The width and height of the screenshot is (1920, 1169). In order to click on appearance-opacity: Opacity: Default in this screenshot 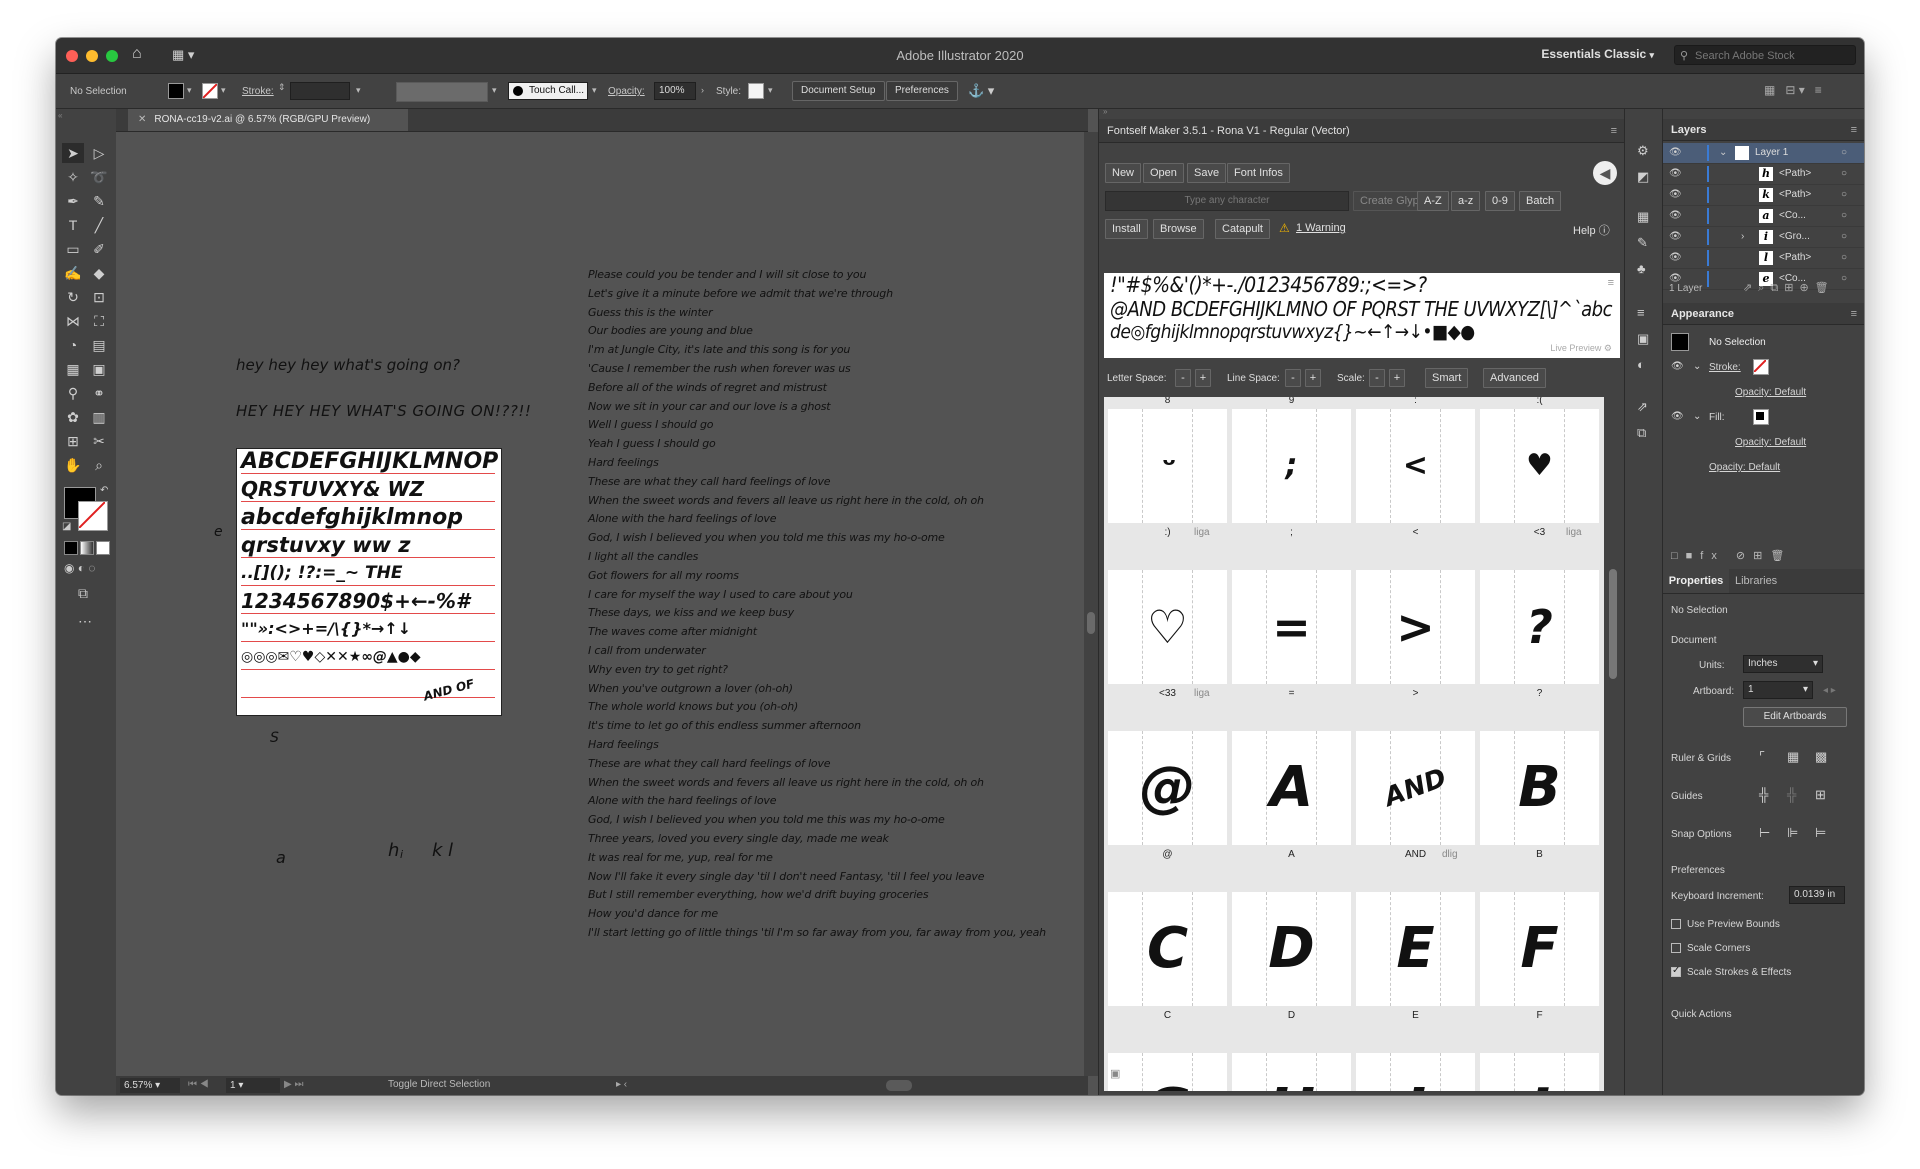, I will do `click(1744, 467)`.